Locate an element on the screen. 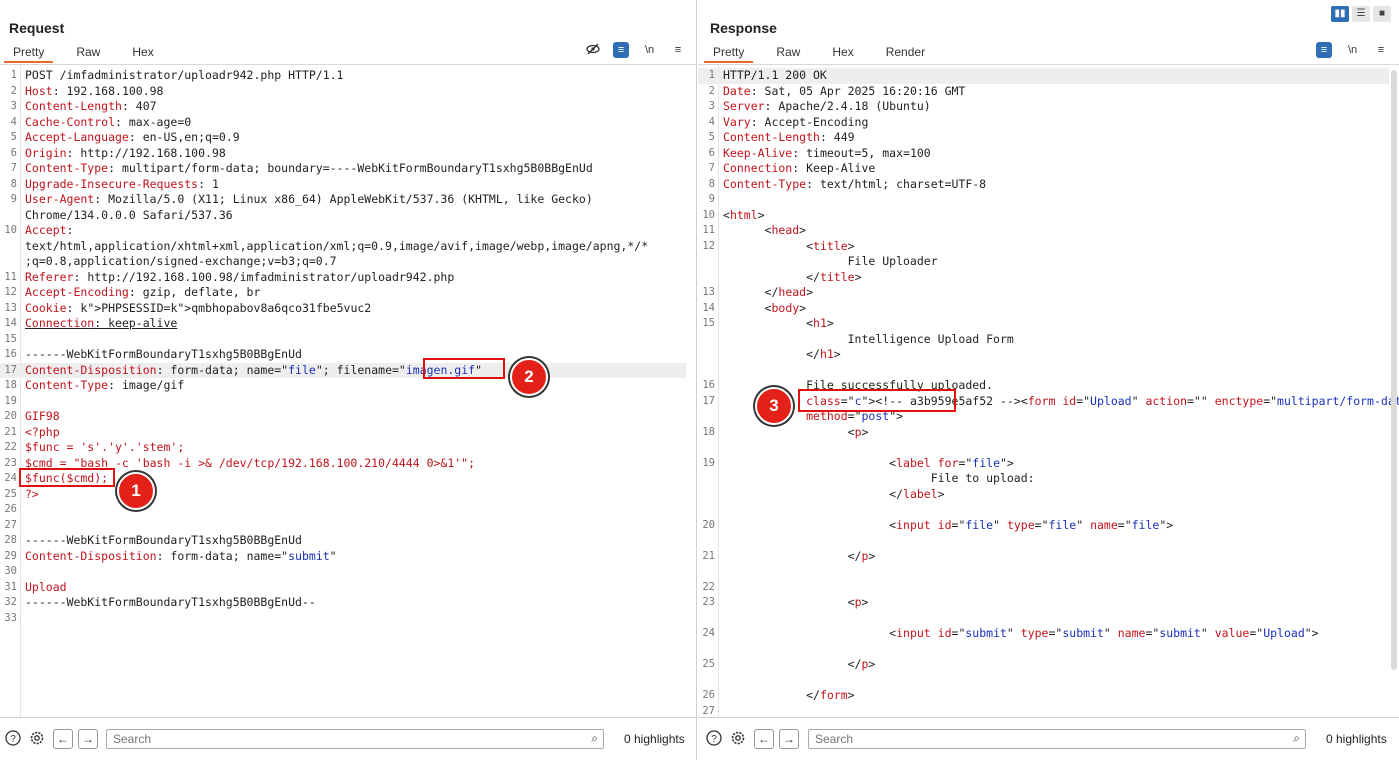  request-code-line: 33 is located at coordinates (343, 619).